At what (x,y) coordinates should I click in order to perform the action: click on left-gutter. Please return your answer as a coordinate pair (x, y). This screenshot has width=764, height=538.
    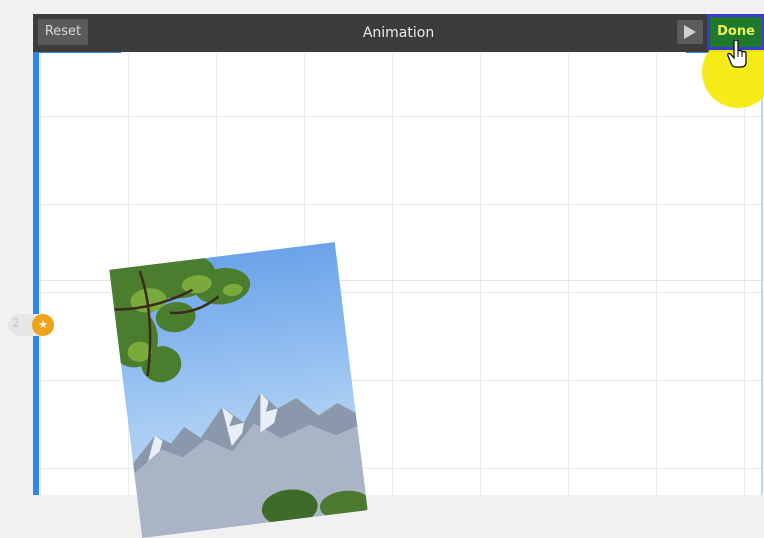
    Looking at the image, I should click on (17, 247).